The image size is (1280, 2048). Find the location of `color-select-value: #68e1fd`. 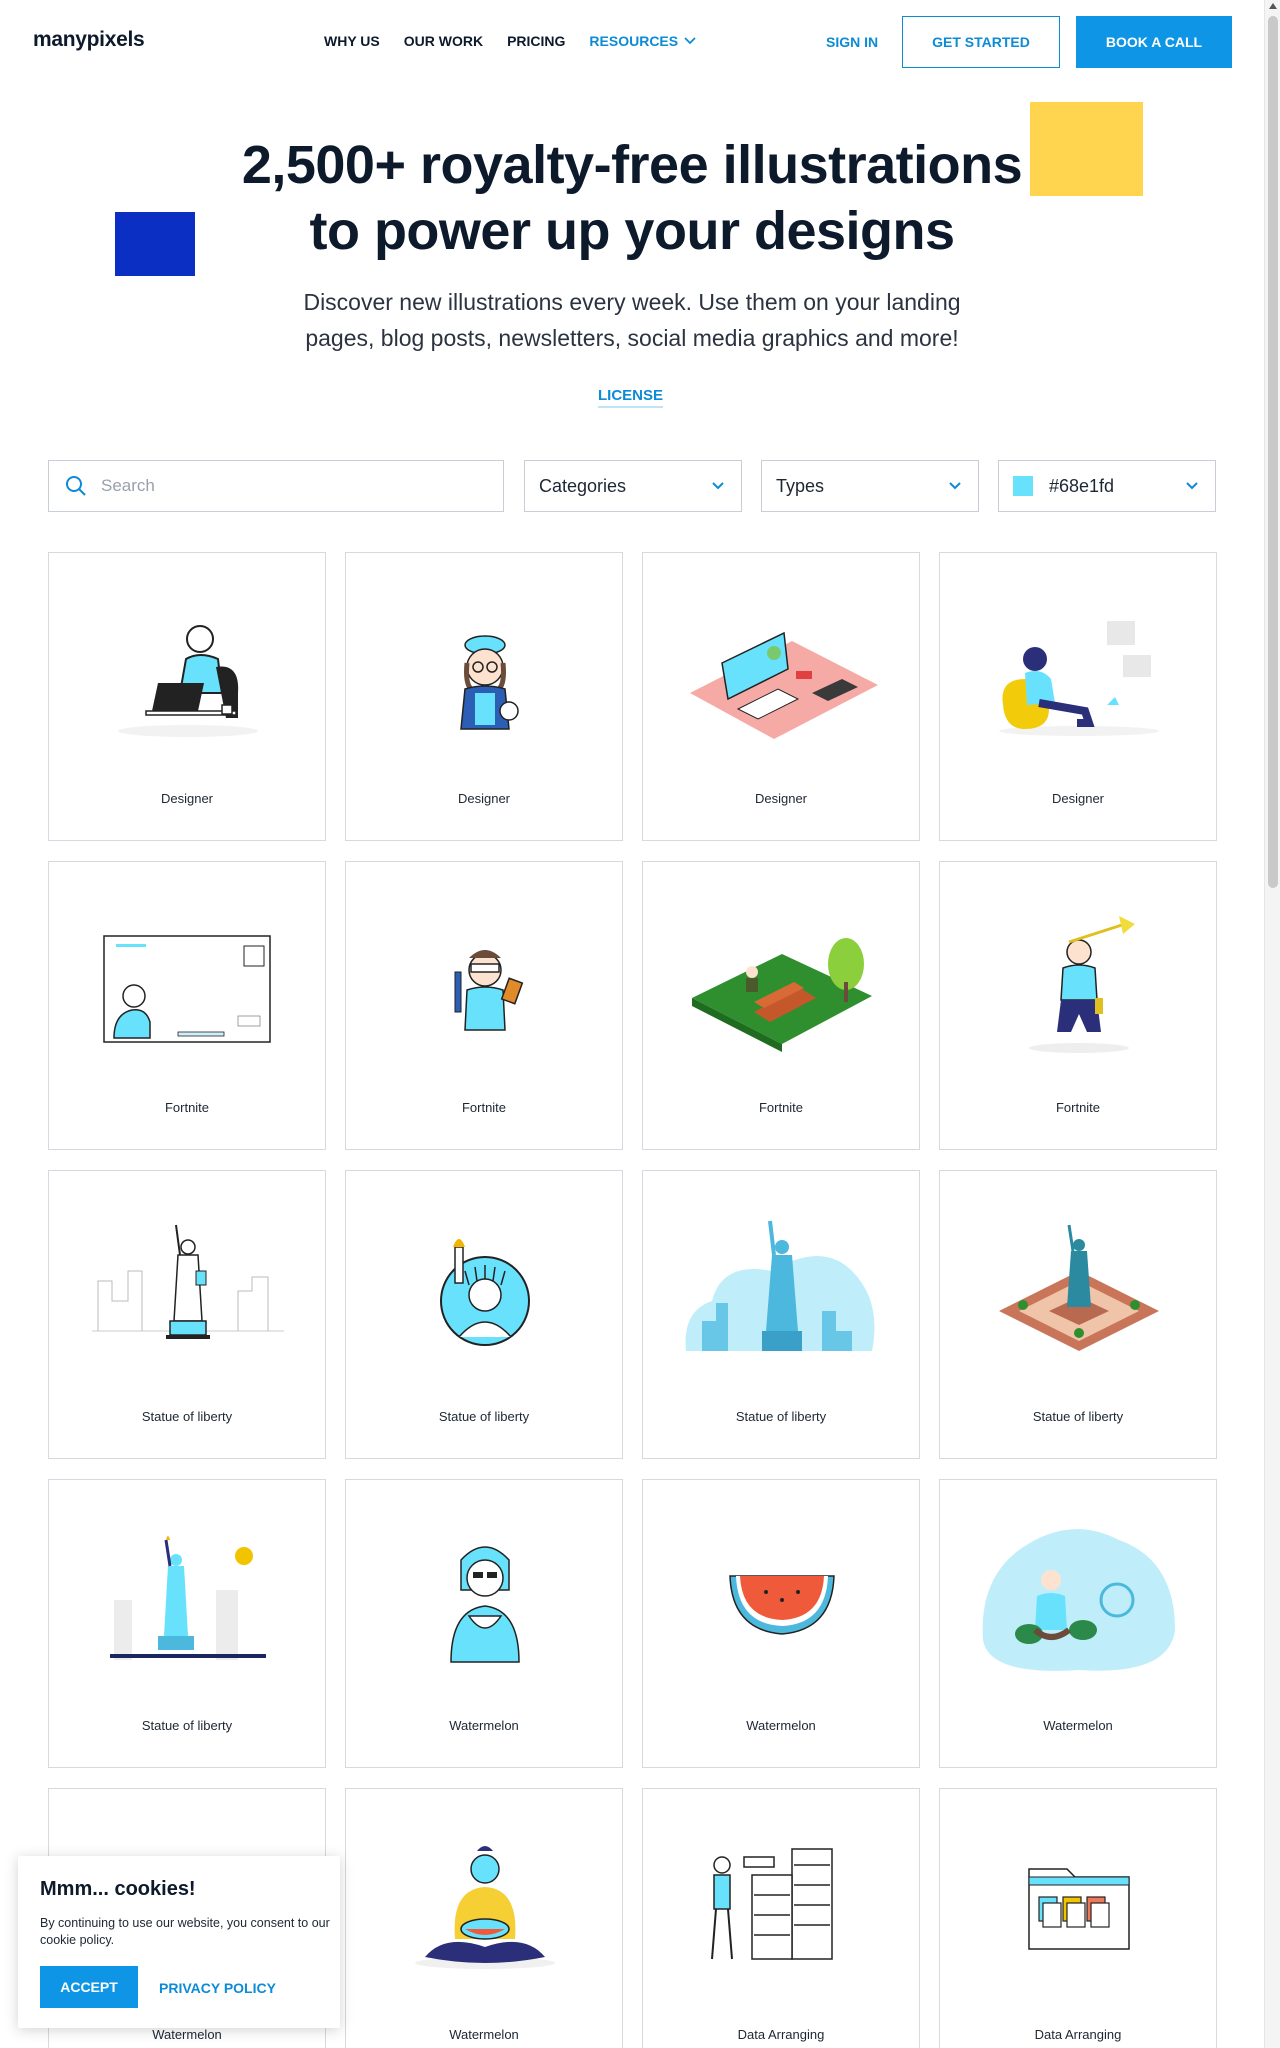

color-select-value: #68e1fd is located at coordinates (1082, 485).